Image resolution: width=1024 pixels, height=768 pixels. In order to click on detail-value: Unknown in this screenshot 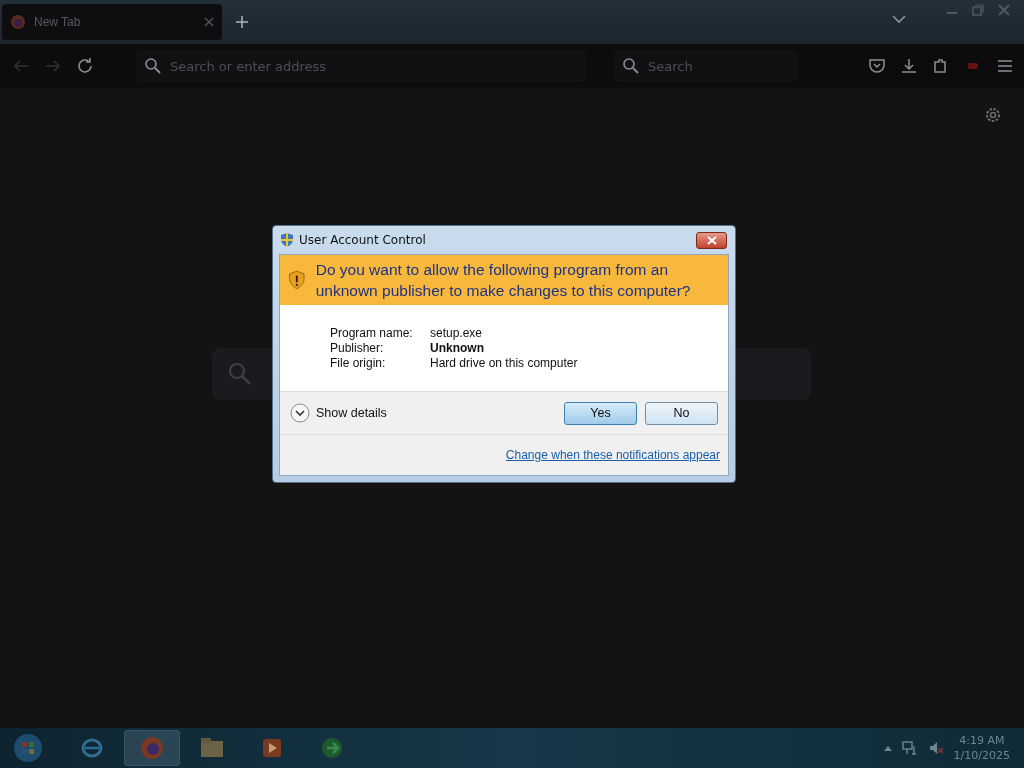, I will do `click(457, 348)`.